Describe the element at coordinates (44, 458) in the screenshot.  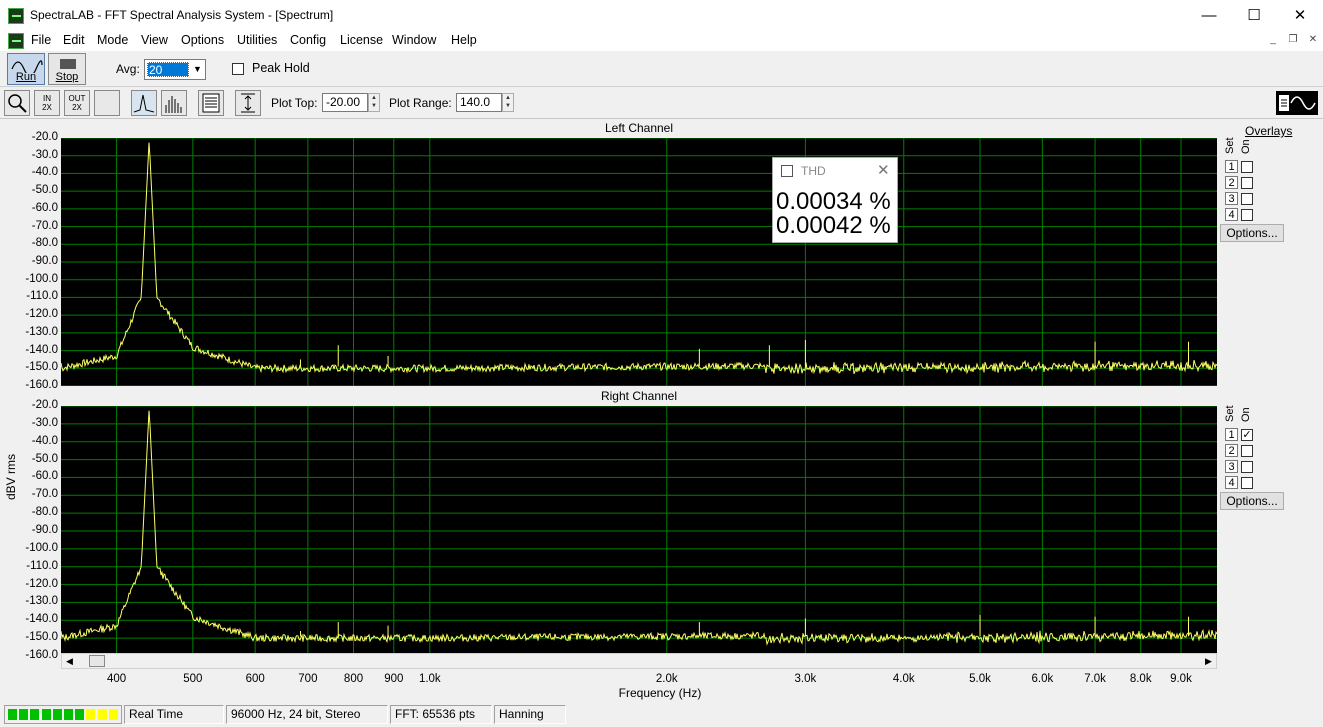
I see `y-tick-label: -50.0` at that location.